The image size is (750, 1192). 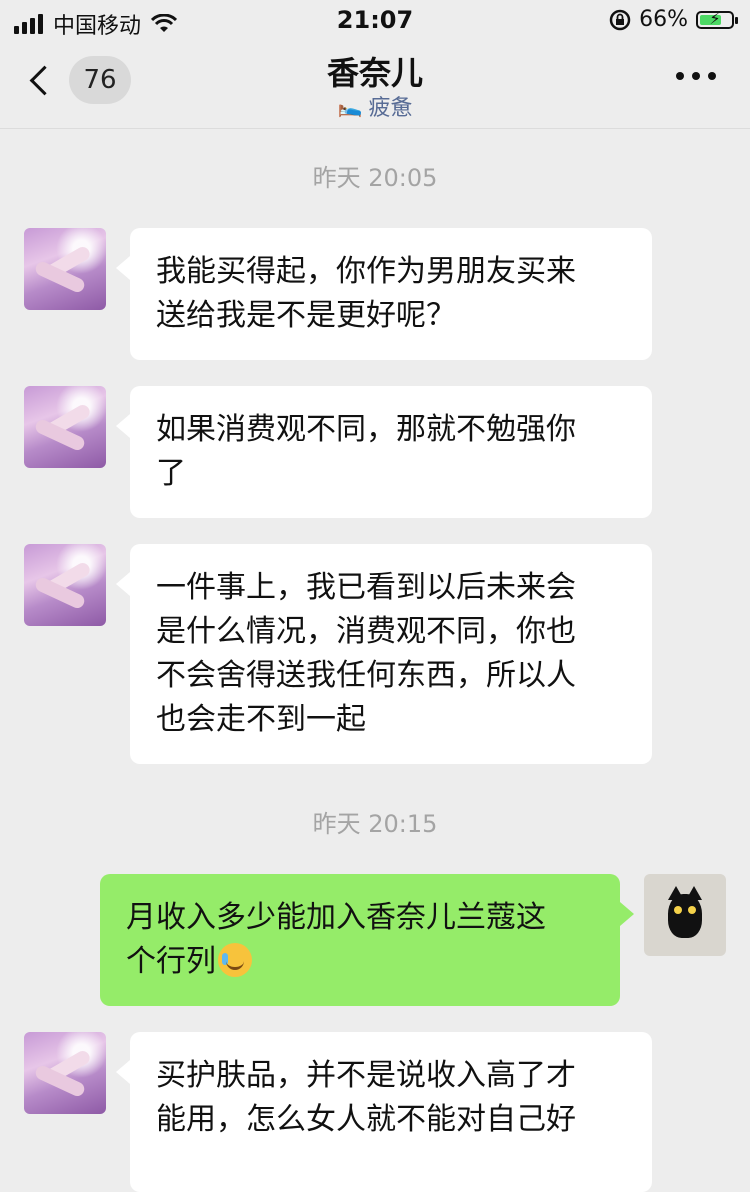 I want to click on contact-status: 🛌 疲惫, so click(x=375, y=106).